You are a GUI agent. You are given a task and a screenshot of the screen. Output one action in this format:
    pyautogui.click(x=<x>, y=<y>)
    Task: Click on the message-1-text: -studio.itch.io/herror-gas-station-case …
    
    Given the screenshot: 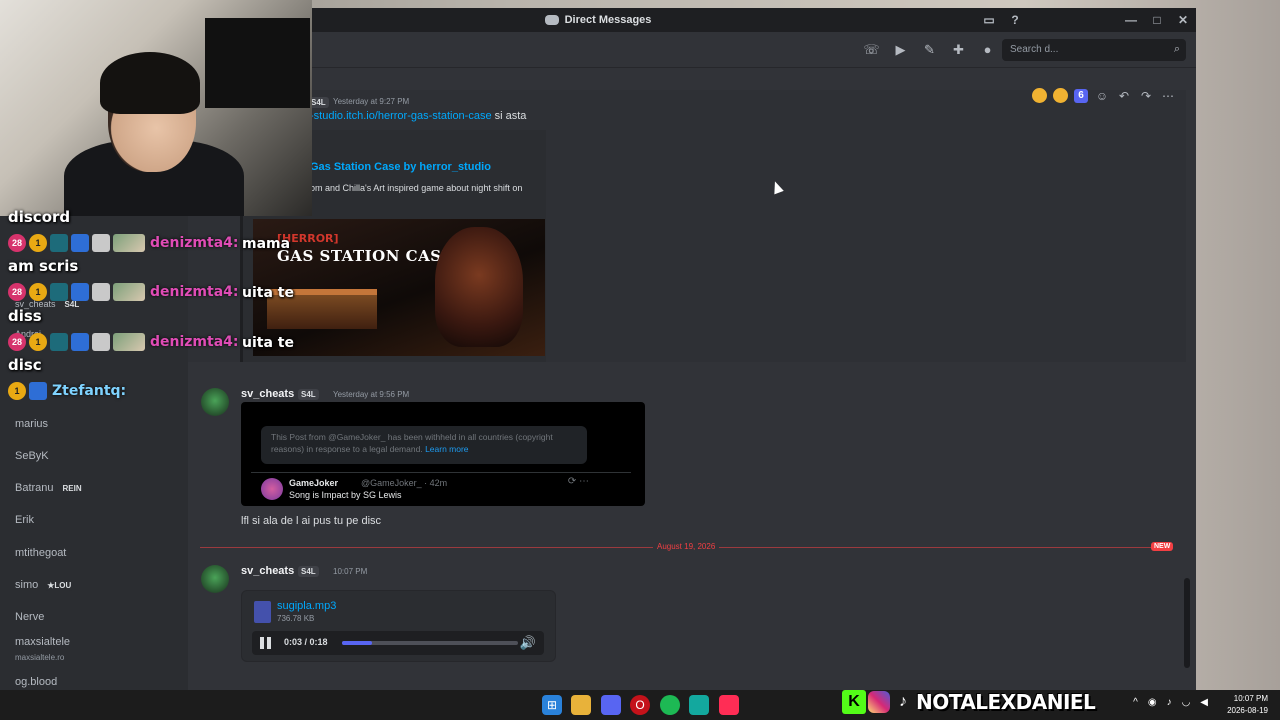 What is the action you would take?
    pyautogui.click(x=418, y=116)
    